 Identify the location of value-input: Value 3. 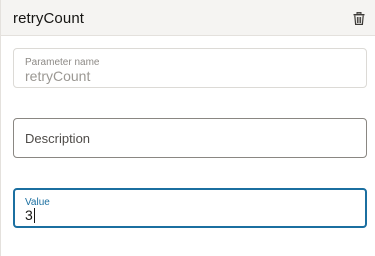
(190, 208).